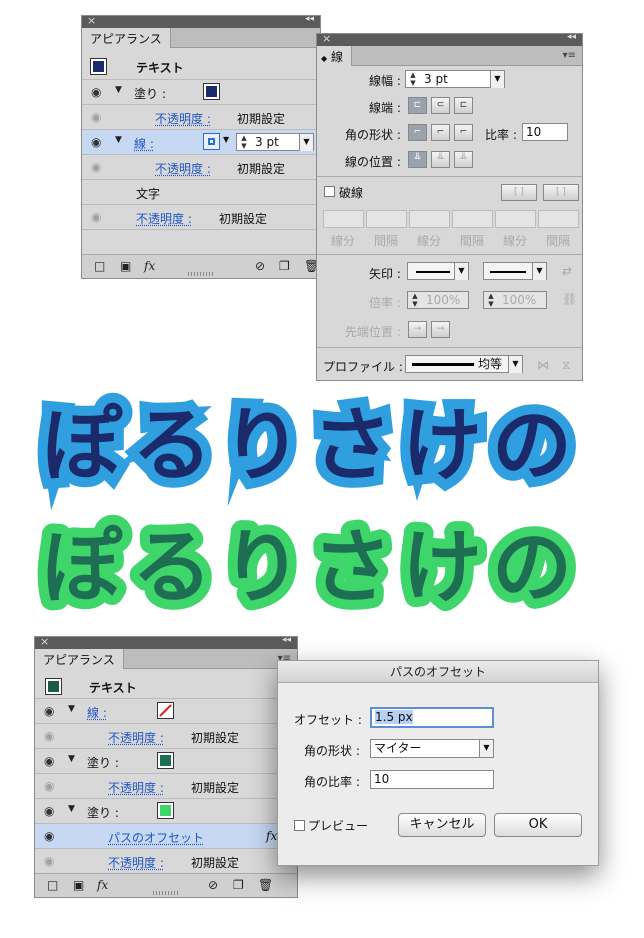  What do you see at coordinates (440, 329) in the screenshot?
I see `tip-outside-button: →` at bounding box center [440, 329].